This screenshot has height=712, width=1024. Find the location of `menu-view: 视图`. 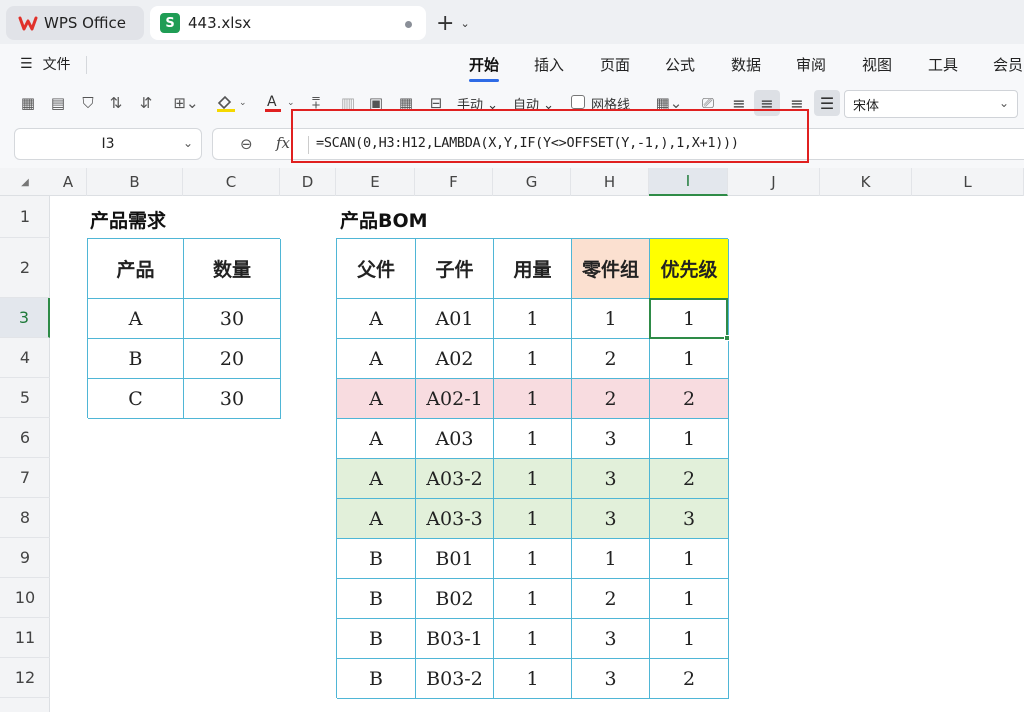

menu-view: 视图 is located at coordinates (877, 64).